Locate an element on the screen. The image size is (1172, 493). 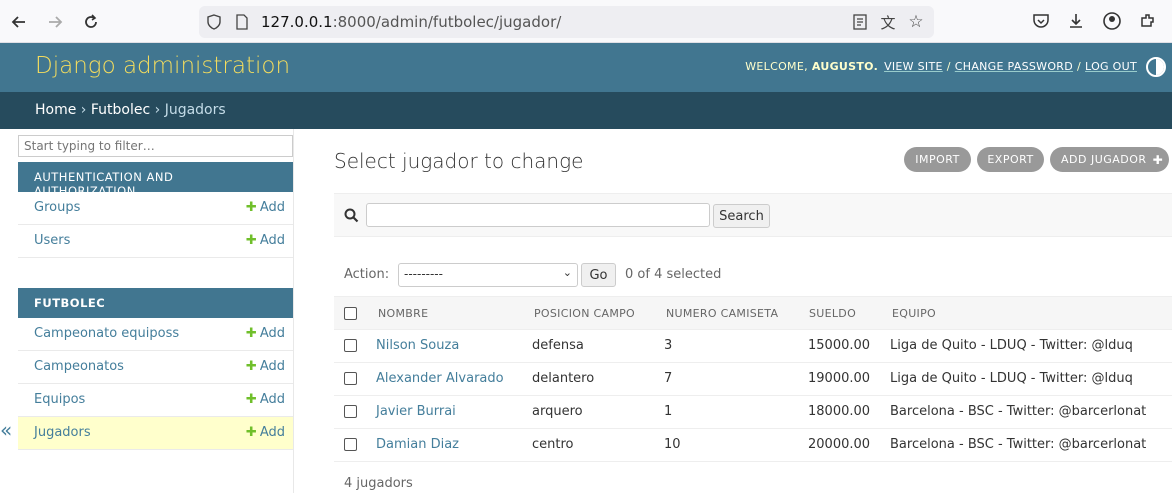
table-cell: 3 is located at coordinates (668, 345).